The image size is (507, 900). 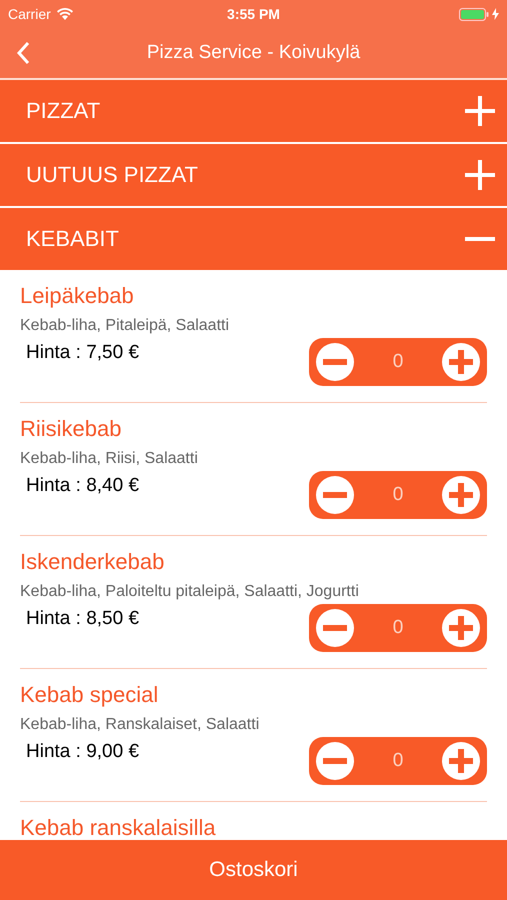 What do you see at coordinates (253, 870) in the screenshot?
I see `cart-button: Ostoskori` at bounding box center [253, 870].